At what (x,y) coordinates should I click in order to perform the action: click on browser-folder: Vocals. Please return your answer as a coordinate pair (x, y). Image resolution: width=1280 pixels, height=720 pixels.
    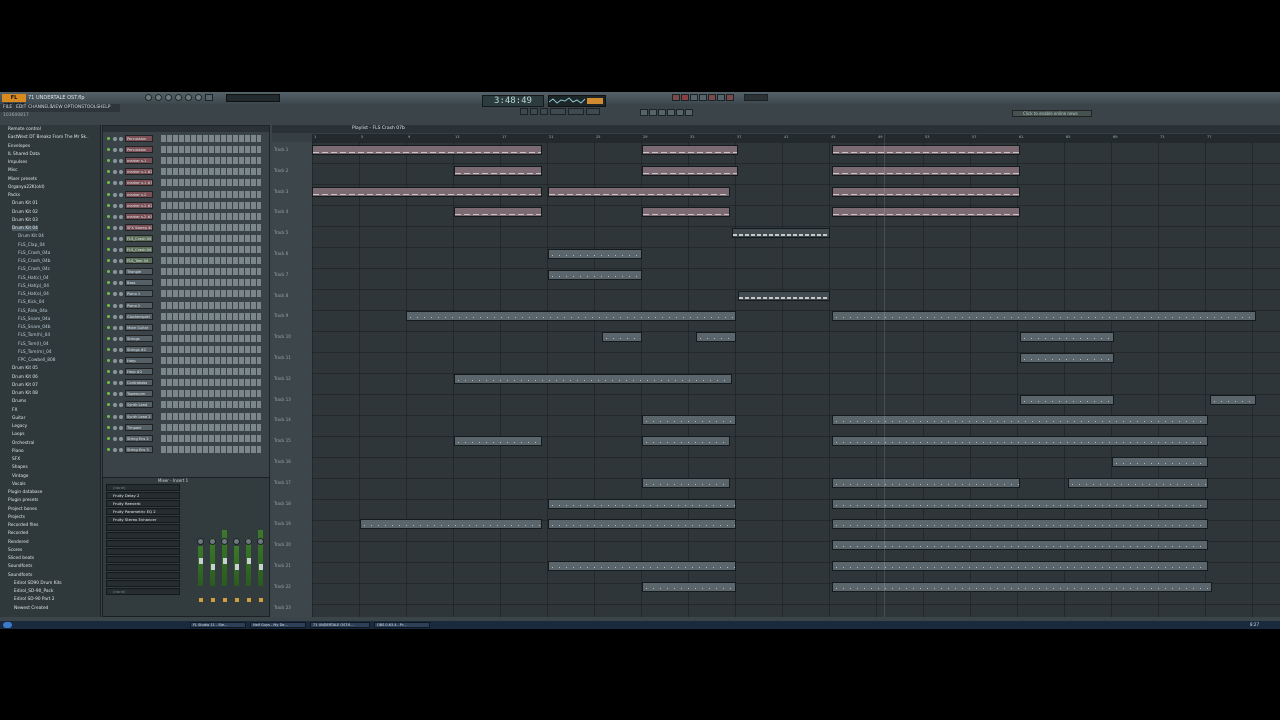
    Looking at the image, I should click on (19, 484).